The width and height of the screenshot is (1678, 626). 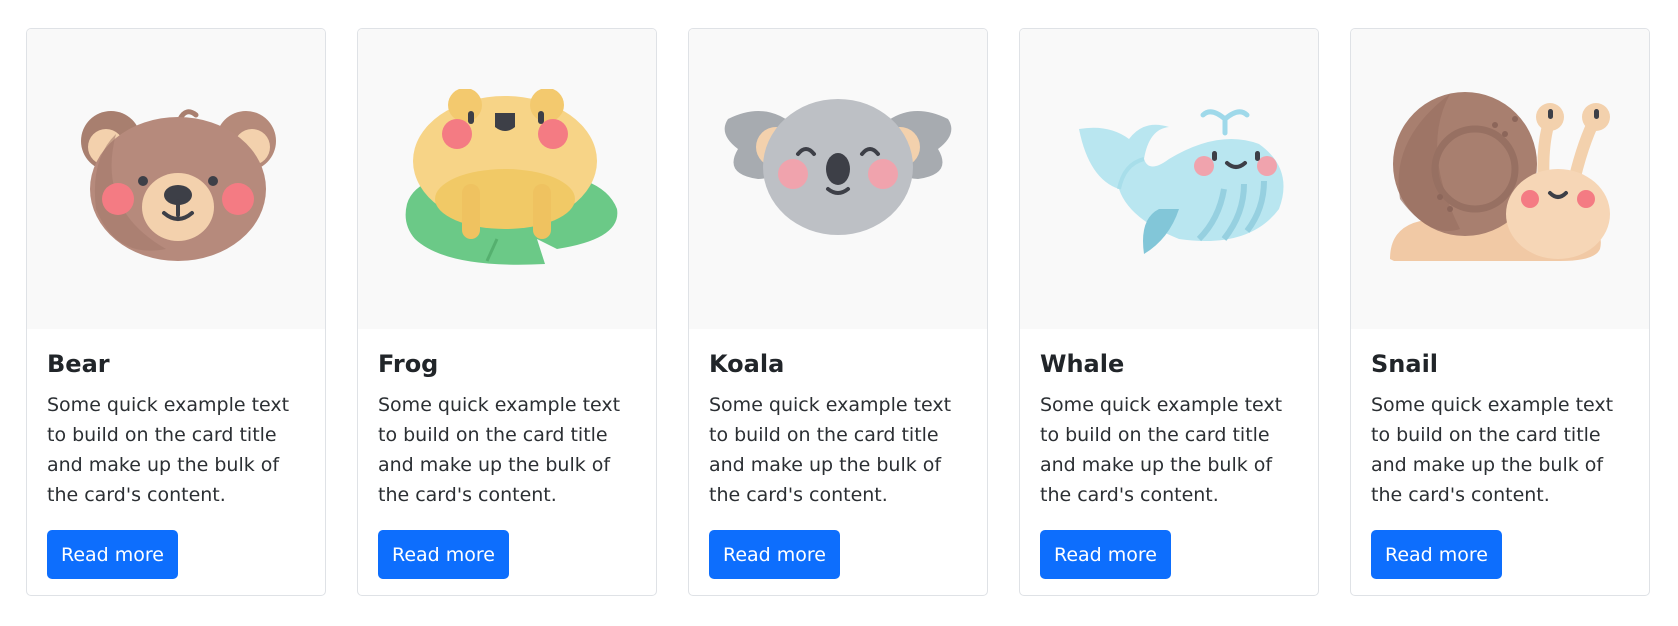 What do you see at coordinates (1405, 364) in the screenshot?
I see `card-title: Snail` at bounding box center [1405, 364].